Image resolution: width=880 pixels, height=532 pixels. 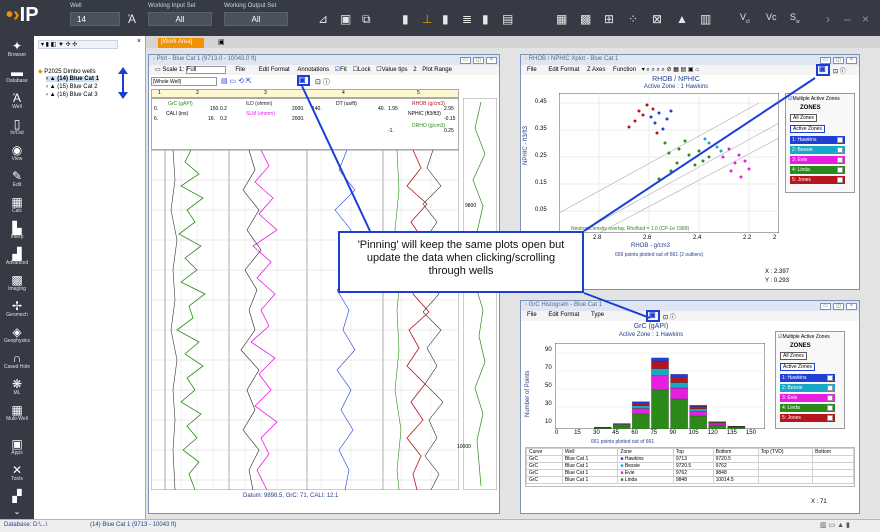 I want to click on tree-item-blue-cat-3: › ▲ (16) Blue Cat 3, so click(x=72, y=95).